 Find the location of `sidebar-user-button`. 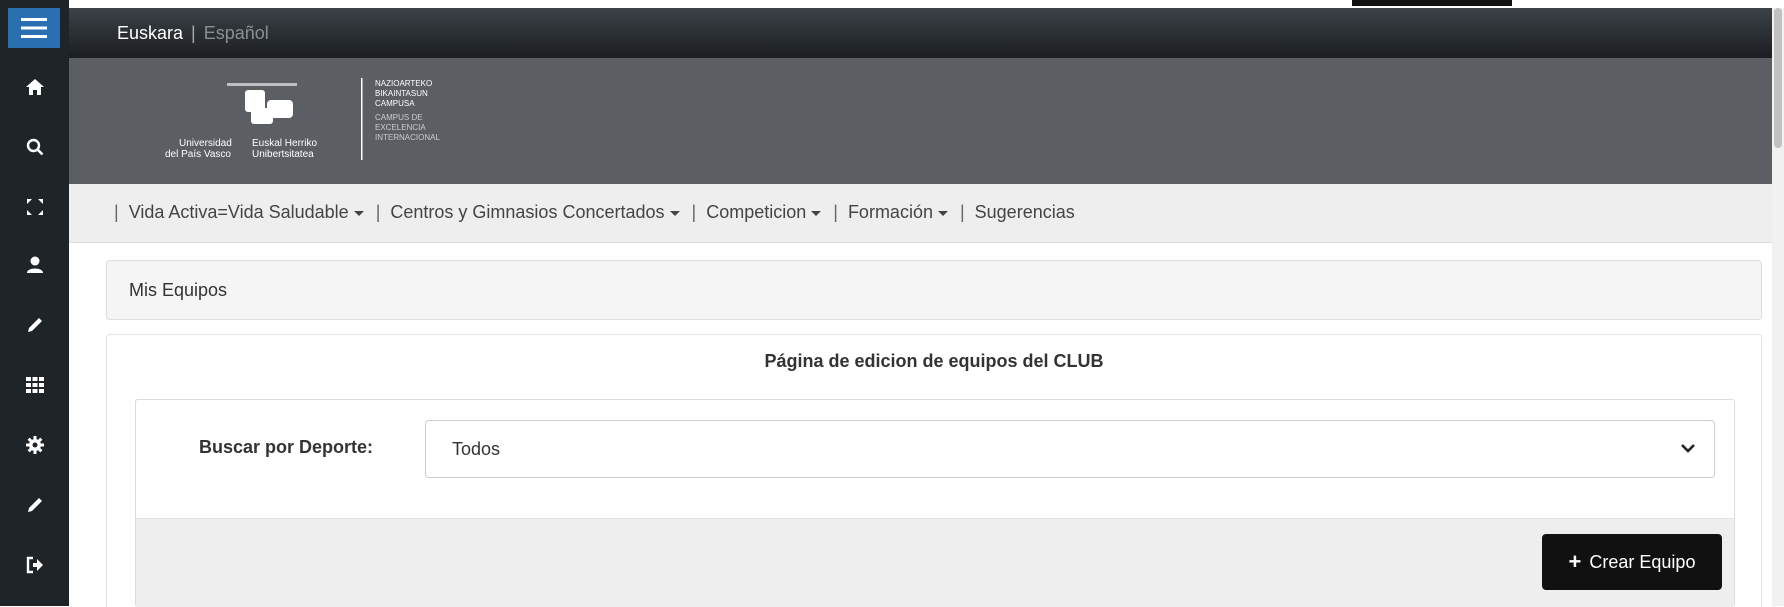

sidebar-user-button is located at coordinates (34, 265).